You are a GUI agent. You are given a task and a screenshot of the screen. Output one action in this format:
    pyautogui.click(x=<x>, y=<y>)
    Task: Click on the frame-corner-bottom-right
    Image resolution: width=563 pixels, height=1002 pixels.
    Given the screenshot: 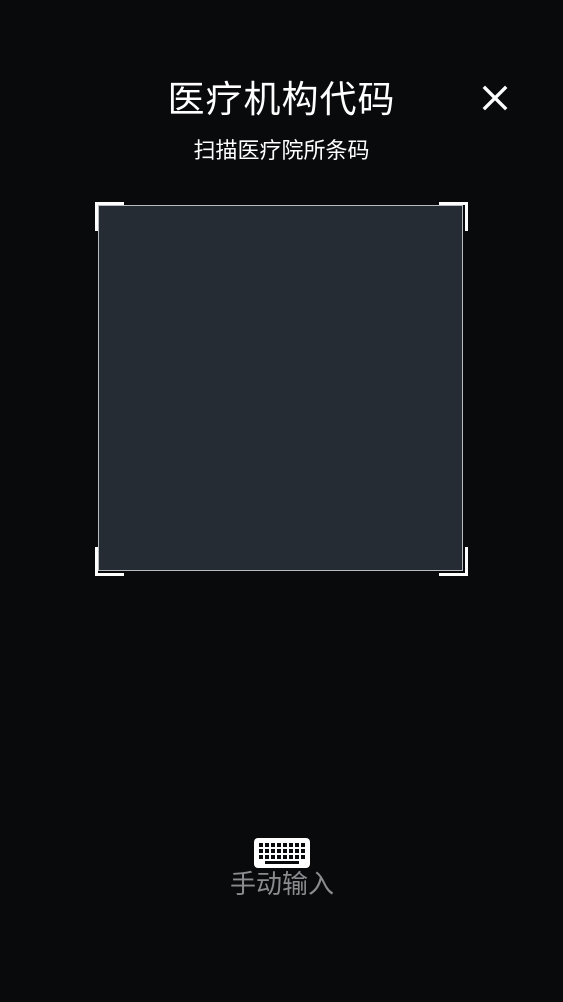 What is the action you would take?
    pyautogui.click(x=453, y=561)
    